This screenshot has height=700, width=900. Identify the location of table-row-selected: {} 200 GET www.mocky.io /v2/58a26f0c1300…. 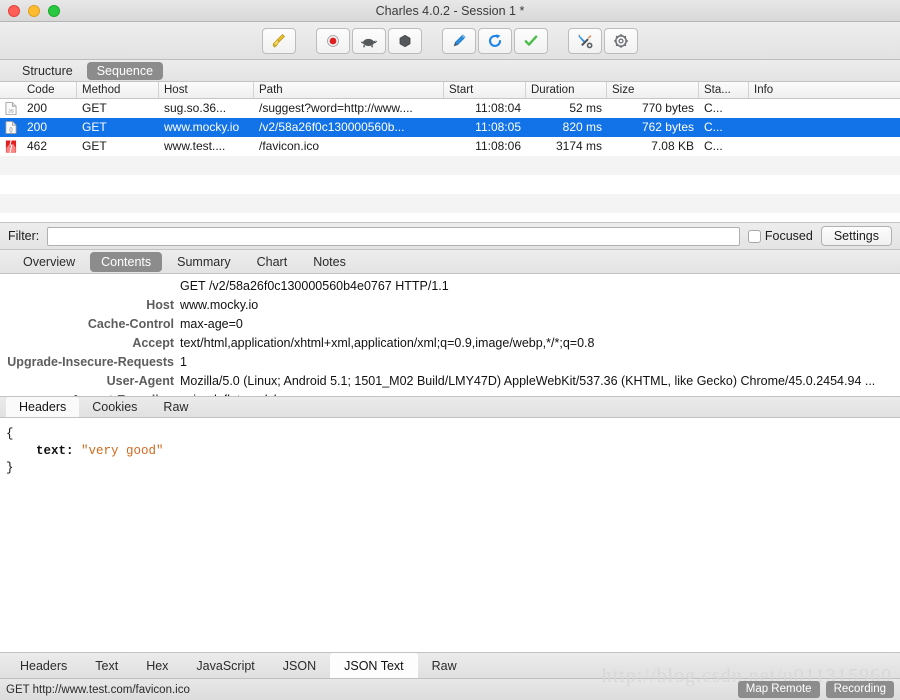
(450, 127).